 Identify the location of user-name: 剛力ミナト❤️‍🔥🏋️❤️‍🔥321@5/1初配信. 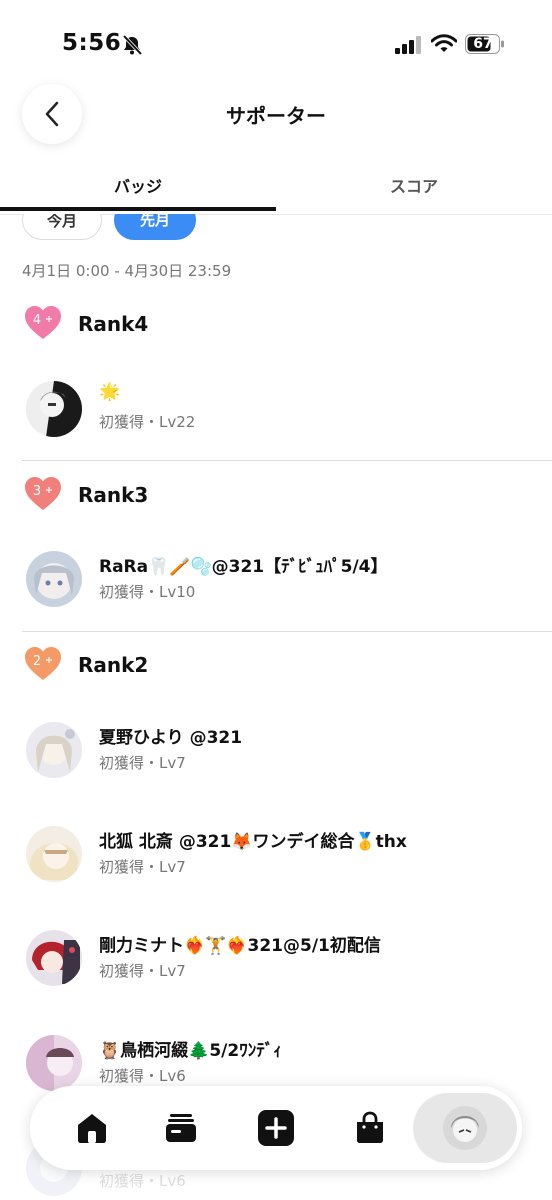
(240, 946).